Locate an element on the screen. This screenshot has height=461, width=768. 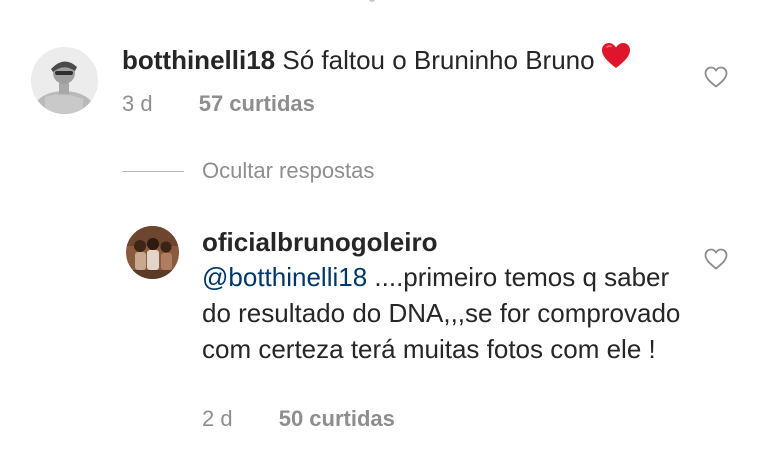
reply-username: oficialbrunogoleiro is located at coordinates (319, 242).